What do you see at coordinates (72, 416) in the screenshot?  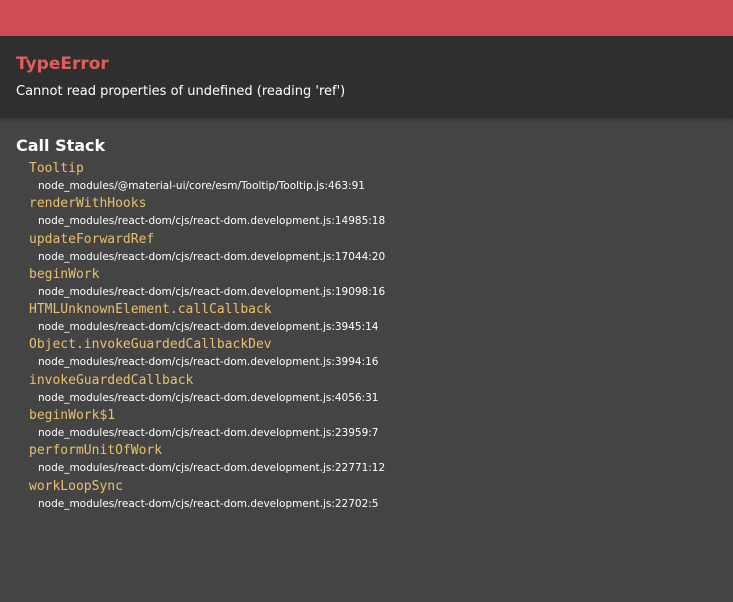 I see `frame-function-name: beginWork$1` at bounding box center [72, 416].